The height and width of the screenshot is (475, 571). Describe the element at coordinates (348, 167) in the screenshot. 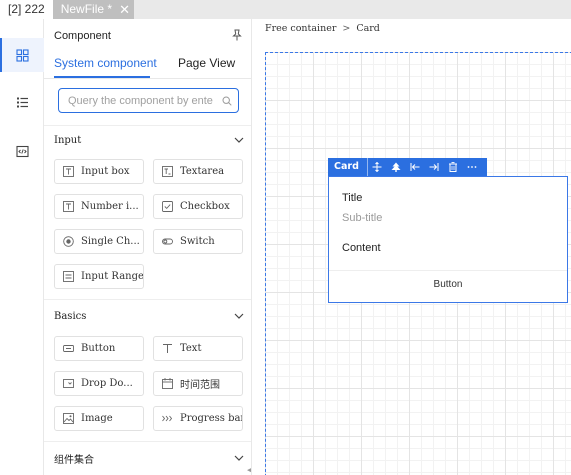

I see `toolbar-component-label: Card` at that location.